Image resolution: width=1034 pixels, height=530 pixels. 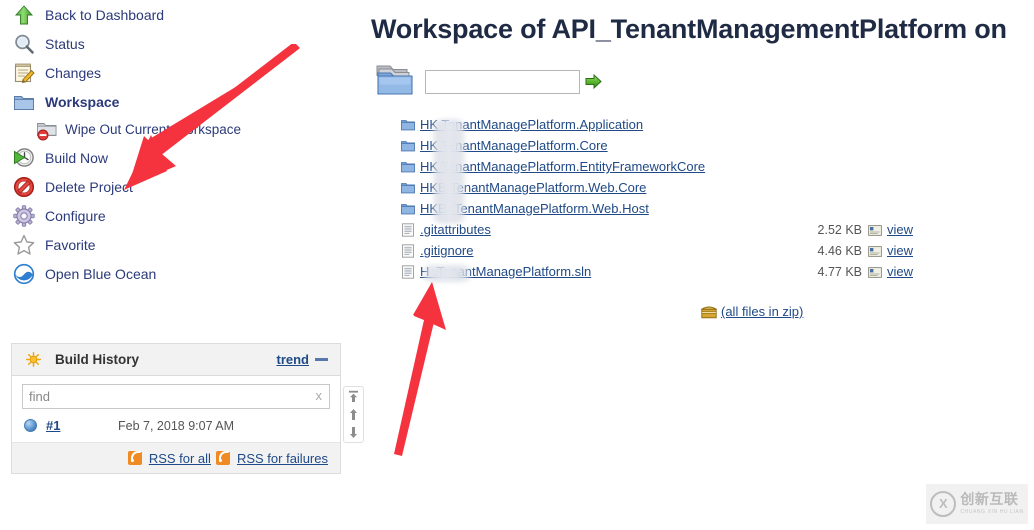 I want to click on file-row: H .TenantManagePlatform.sln 4.77 KB view, so click(x=661, y=271).